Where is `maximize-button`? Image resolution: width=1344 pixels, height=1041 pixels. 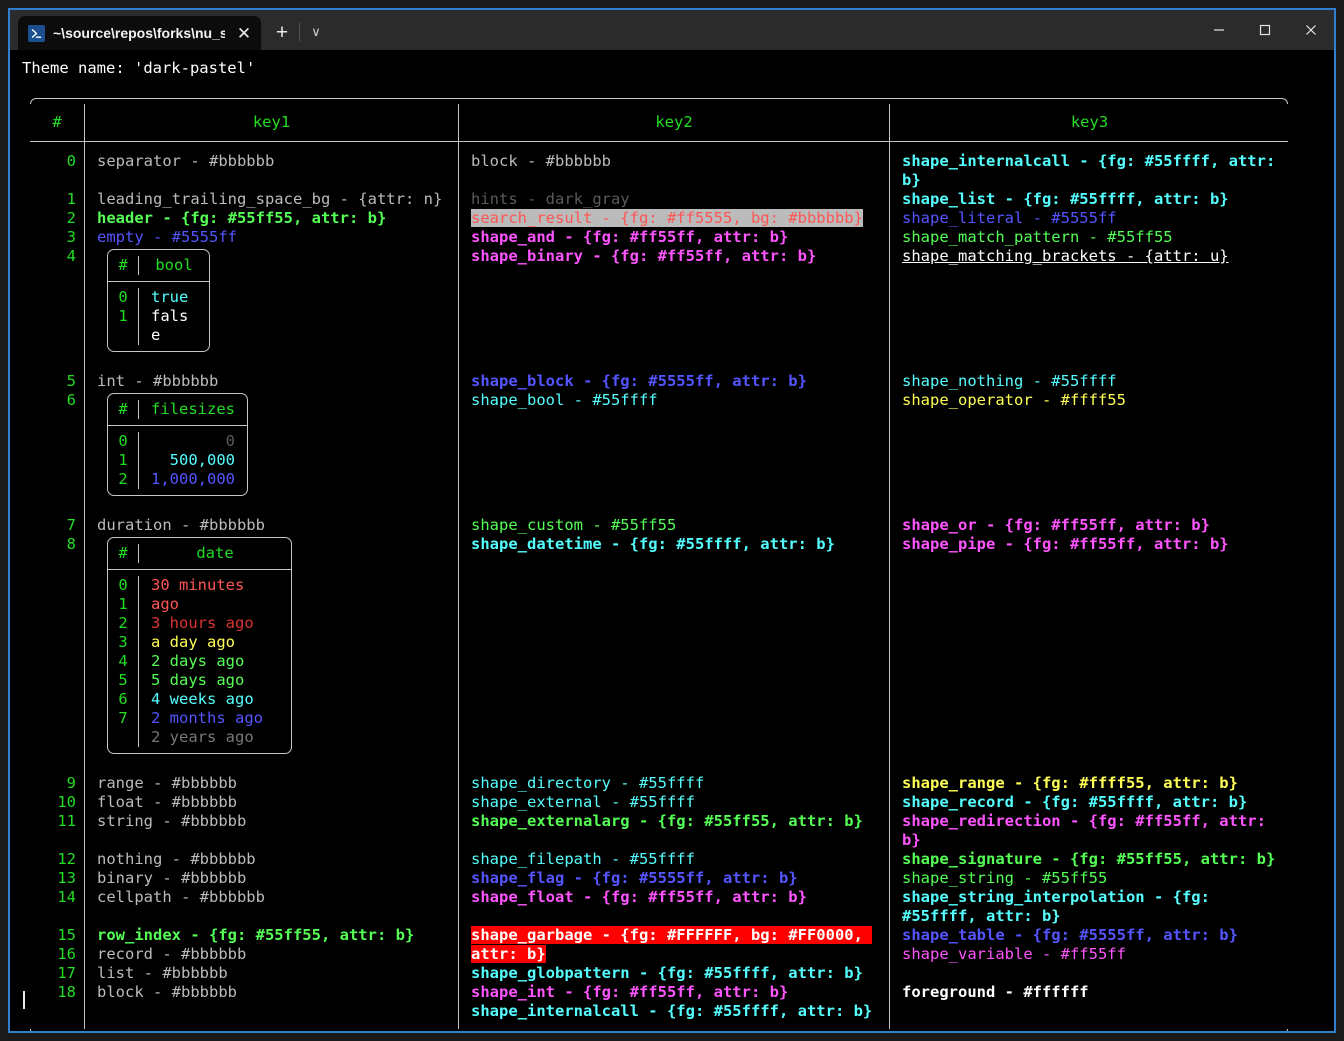
maximize-button is located at coordinates (1265, 30).